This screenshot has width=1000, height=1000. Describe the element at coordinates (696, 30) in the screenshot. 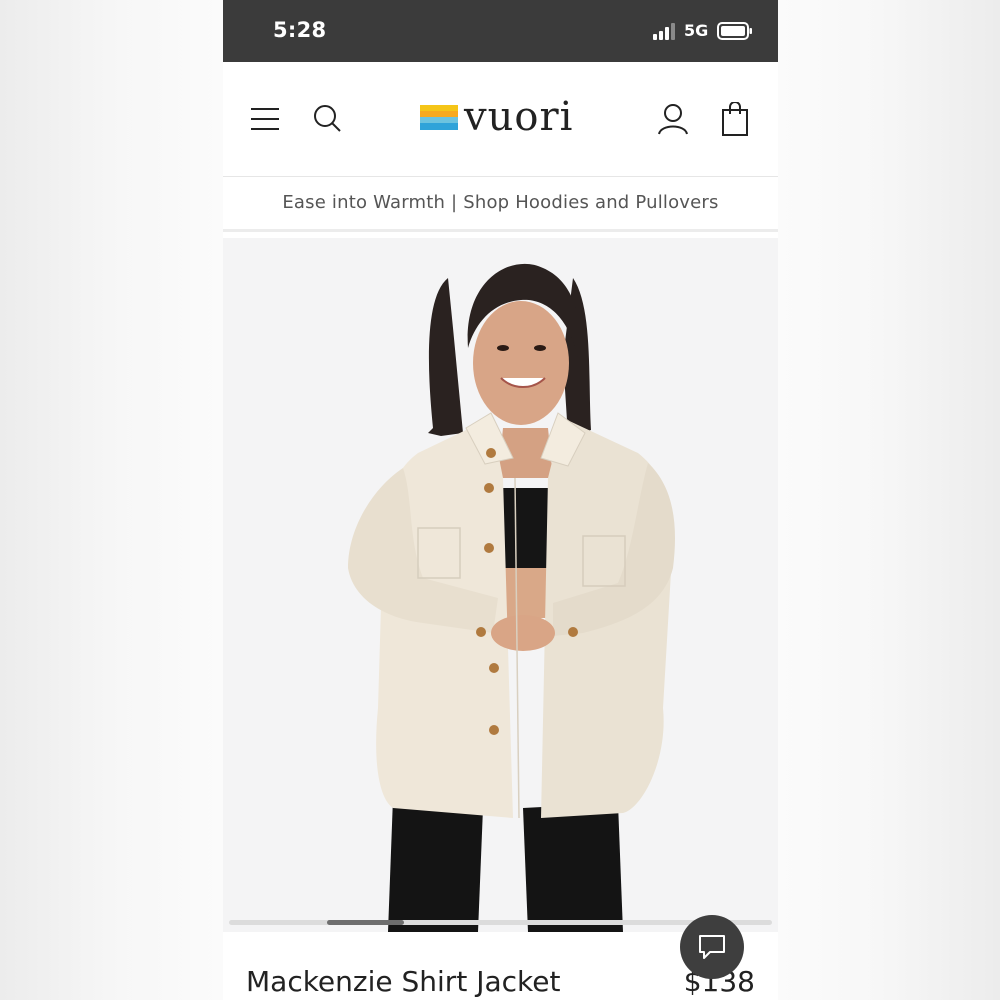

I see `network-type: 5G` at that location.